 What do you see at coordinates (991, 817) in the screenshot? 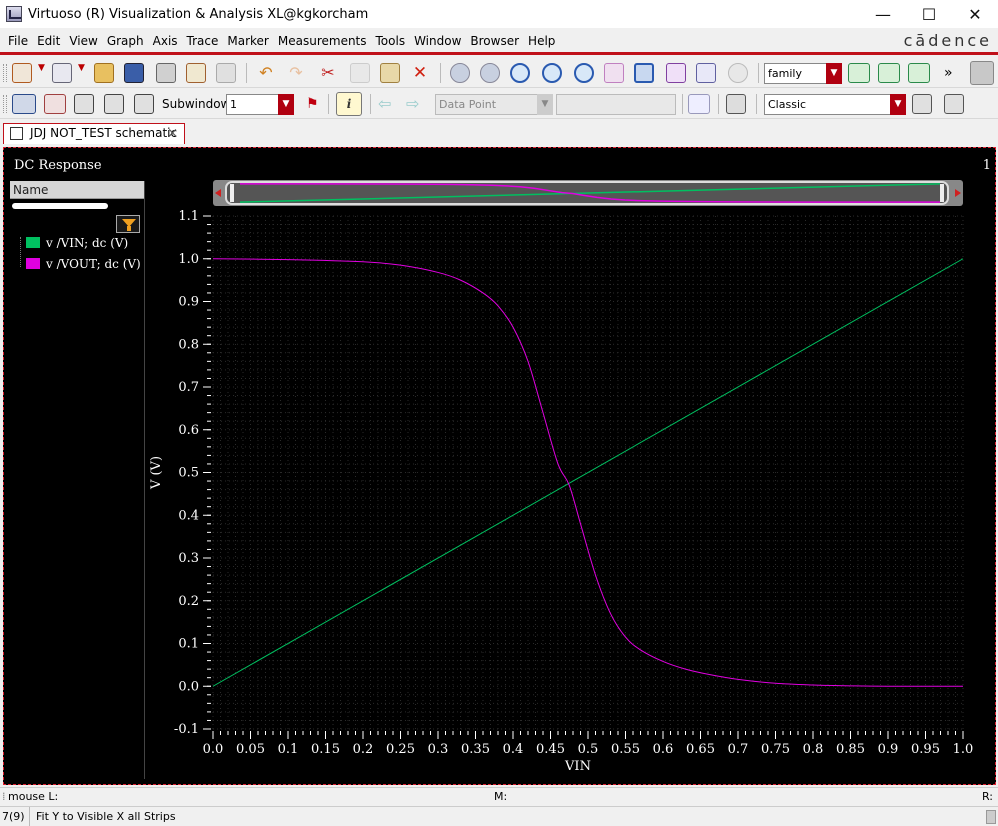
I see `resize-grip-icon` at bounding box center [991, 817].